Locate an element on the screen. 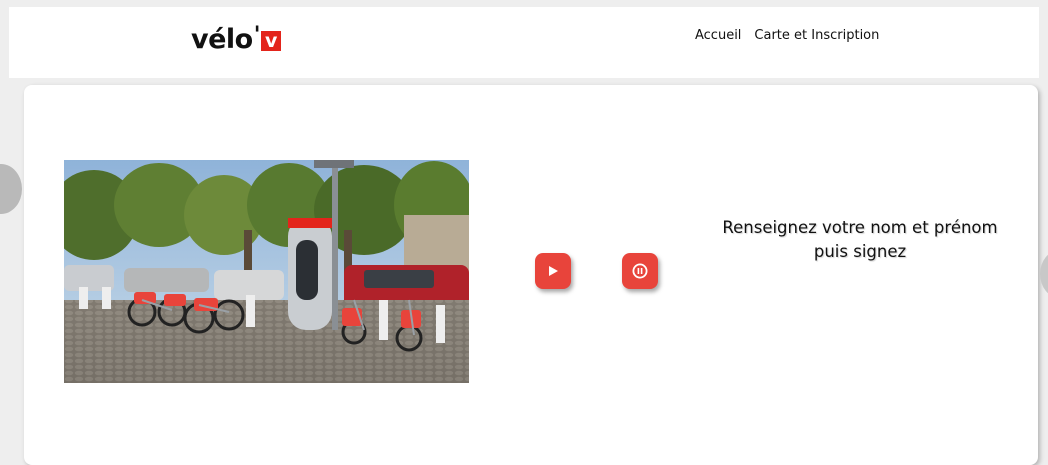  nav-link-carte-inscription: Carte et Inscription is located at coordinates (816, 35).